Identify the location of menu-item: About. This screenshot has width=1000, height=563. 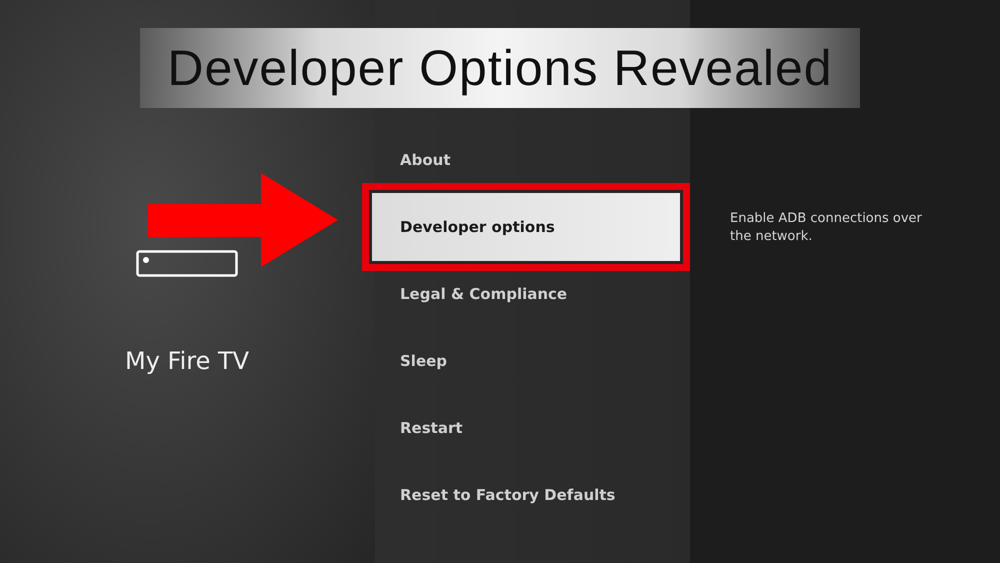
(413, 159).